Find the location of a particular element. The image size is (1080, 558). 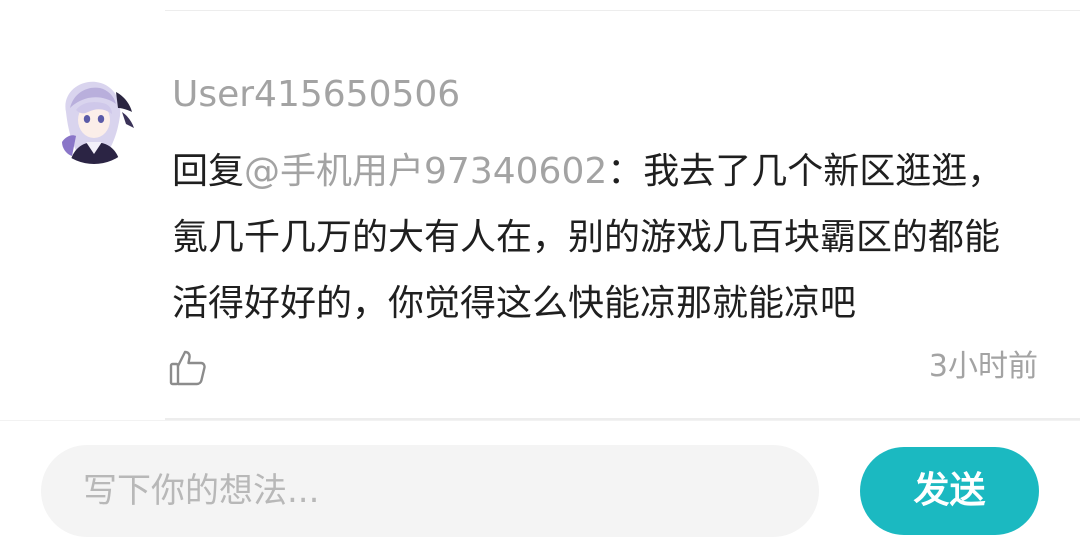

thumbs-up-icon is located at coordinates (188, 368).